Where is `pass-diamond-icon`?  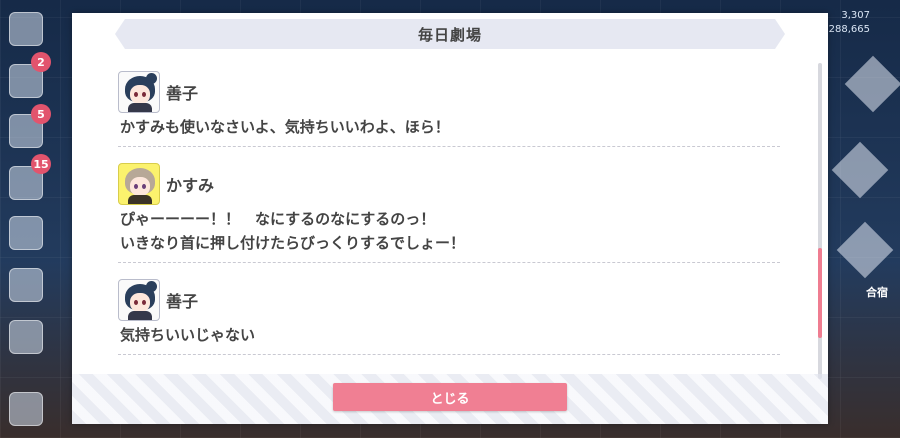
pass-diamond-icon is located at coordinates (865, 250).